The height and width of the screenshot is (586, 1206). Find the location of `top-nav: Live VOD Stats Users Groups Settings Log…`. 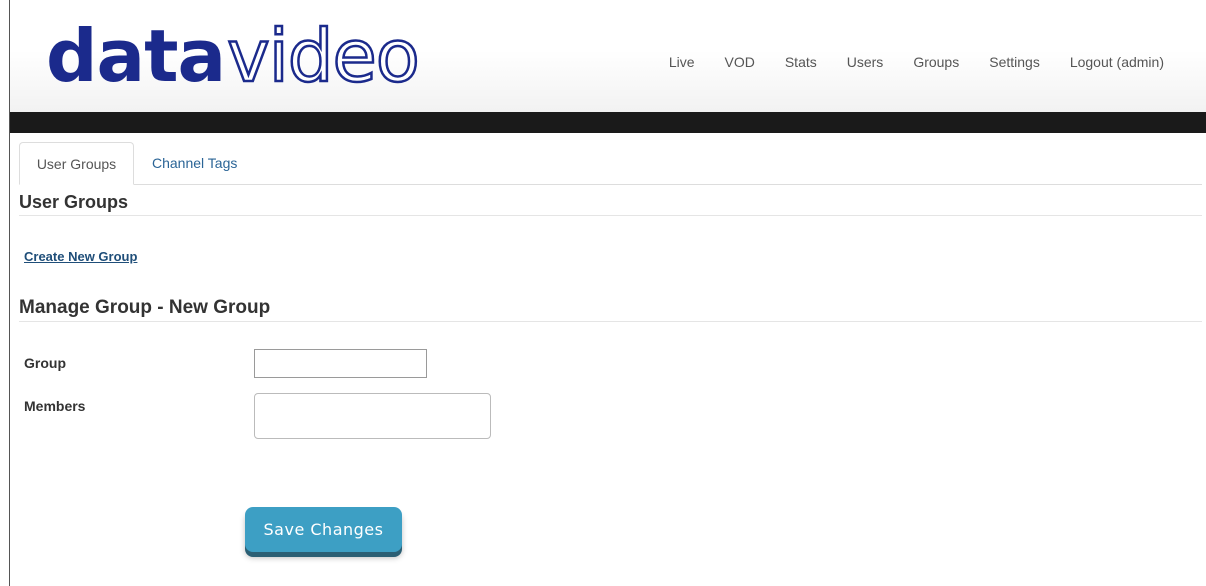

top-nav: Live VOD Stats Users Groups Settings Log… is located at coordinates (909, 62).